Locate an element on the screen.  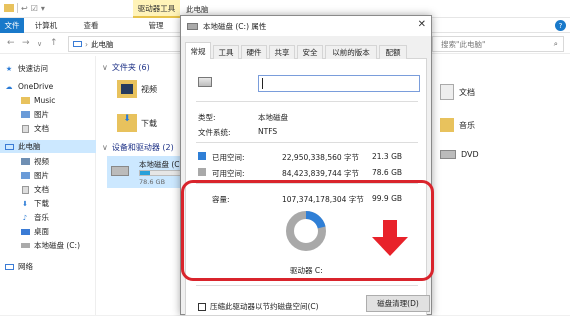
free-space-gb: 78.6 GB is located at coordinates (387, 172).